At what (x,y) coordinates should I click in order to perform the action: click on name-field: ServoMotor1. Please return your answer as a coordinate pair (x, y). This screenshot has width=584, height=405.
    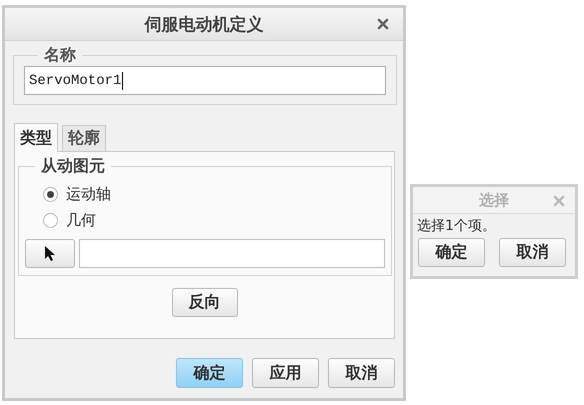
    Looking at the image, I should click on (205, 80).